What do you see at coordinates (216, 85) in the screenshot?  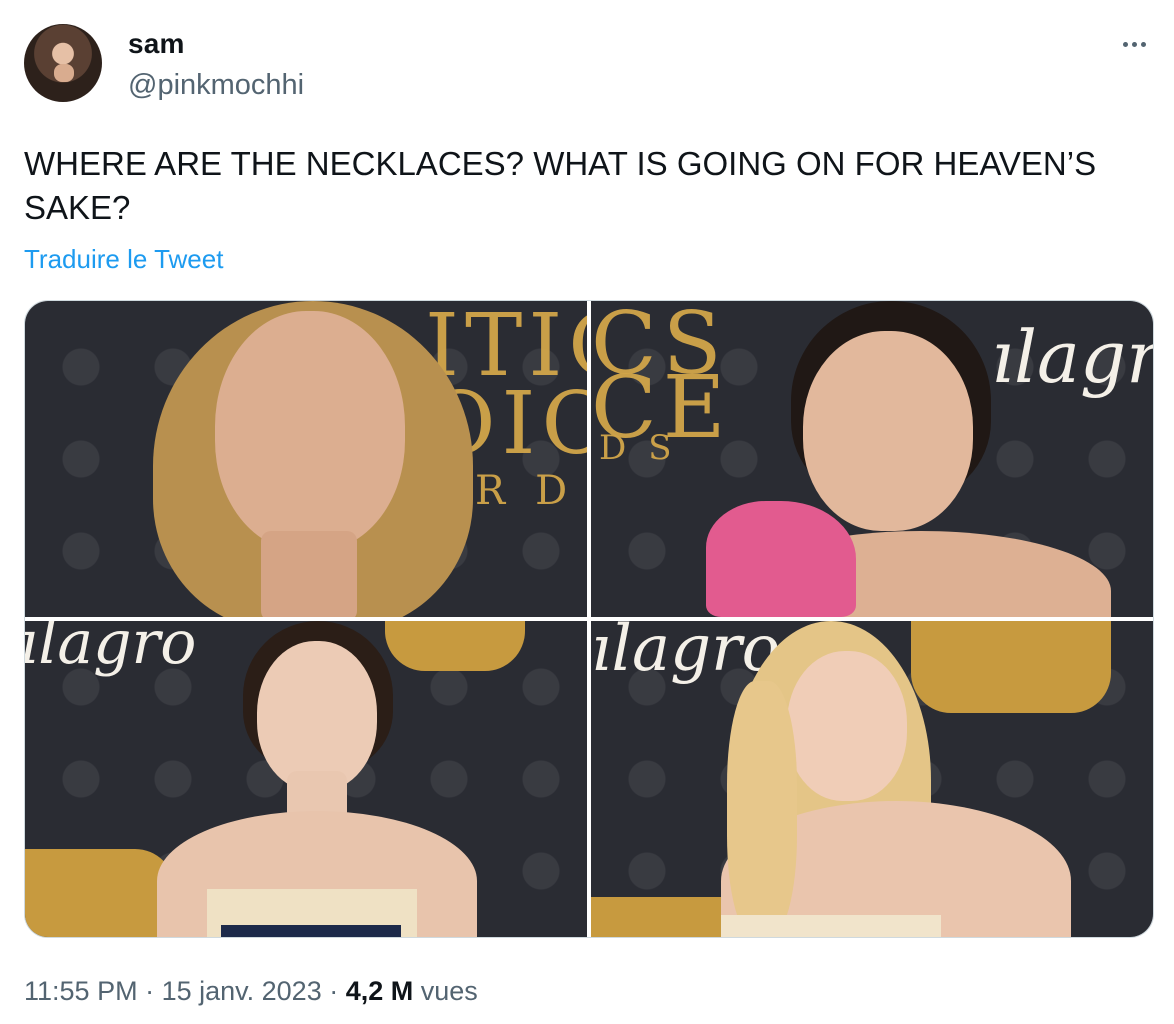 I see `author-handle: @pinkmochhi` at bounding box center [216, 85].